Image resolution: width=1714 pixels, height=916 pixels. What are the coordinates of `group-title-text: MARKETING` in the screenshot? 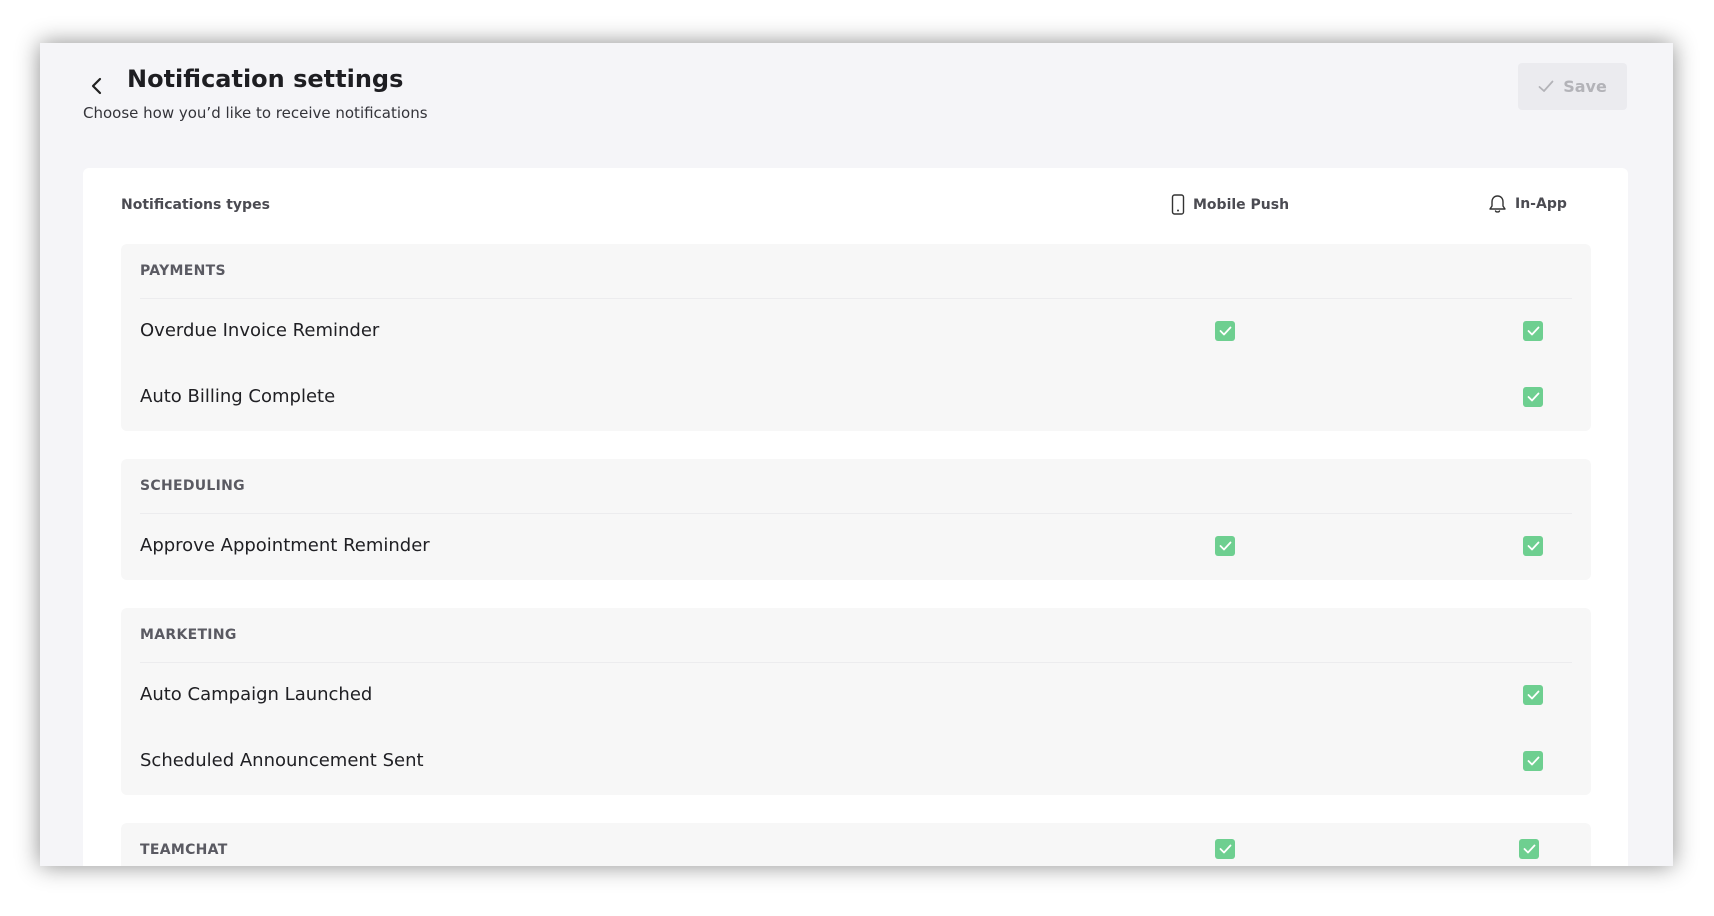 It's located at (188, 635).